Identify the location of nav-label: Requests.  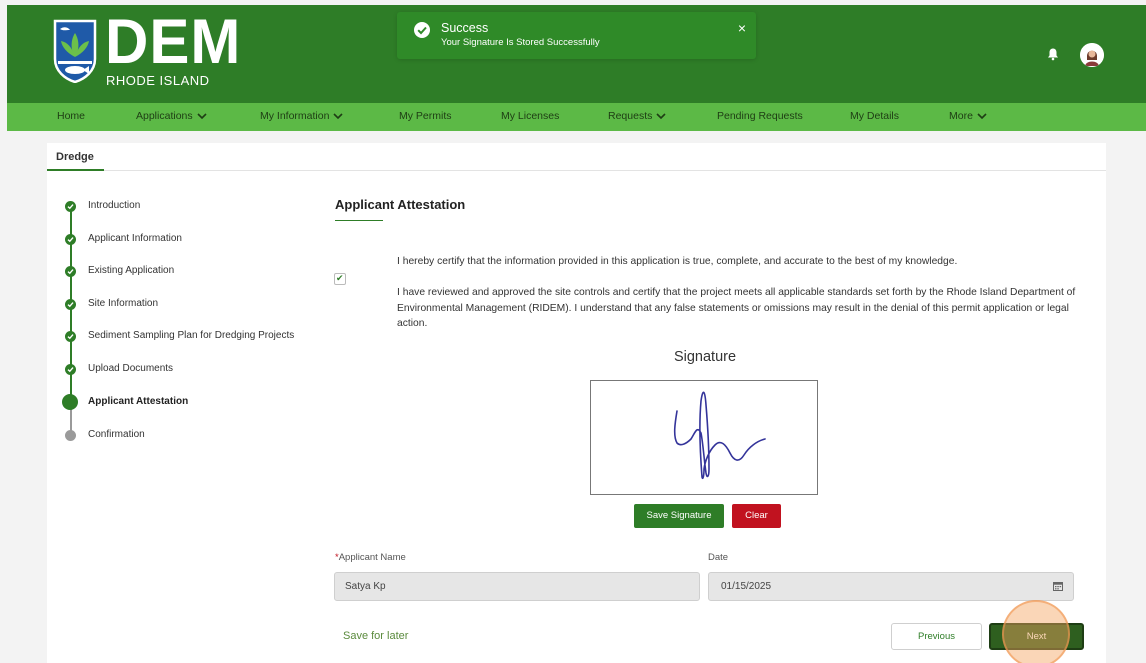
(630, 116).